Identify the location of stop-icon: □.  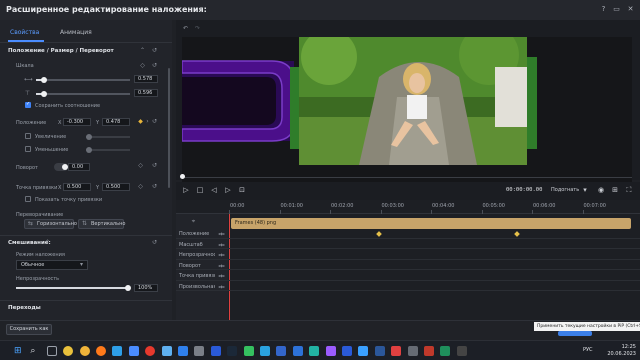
(200, 190).